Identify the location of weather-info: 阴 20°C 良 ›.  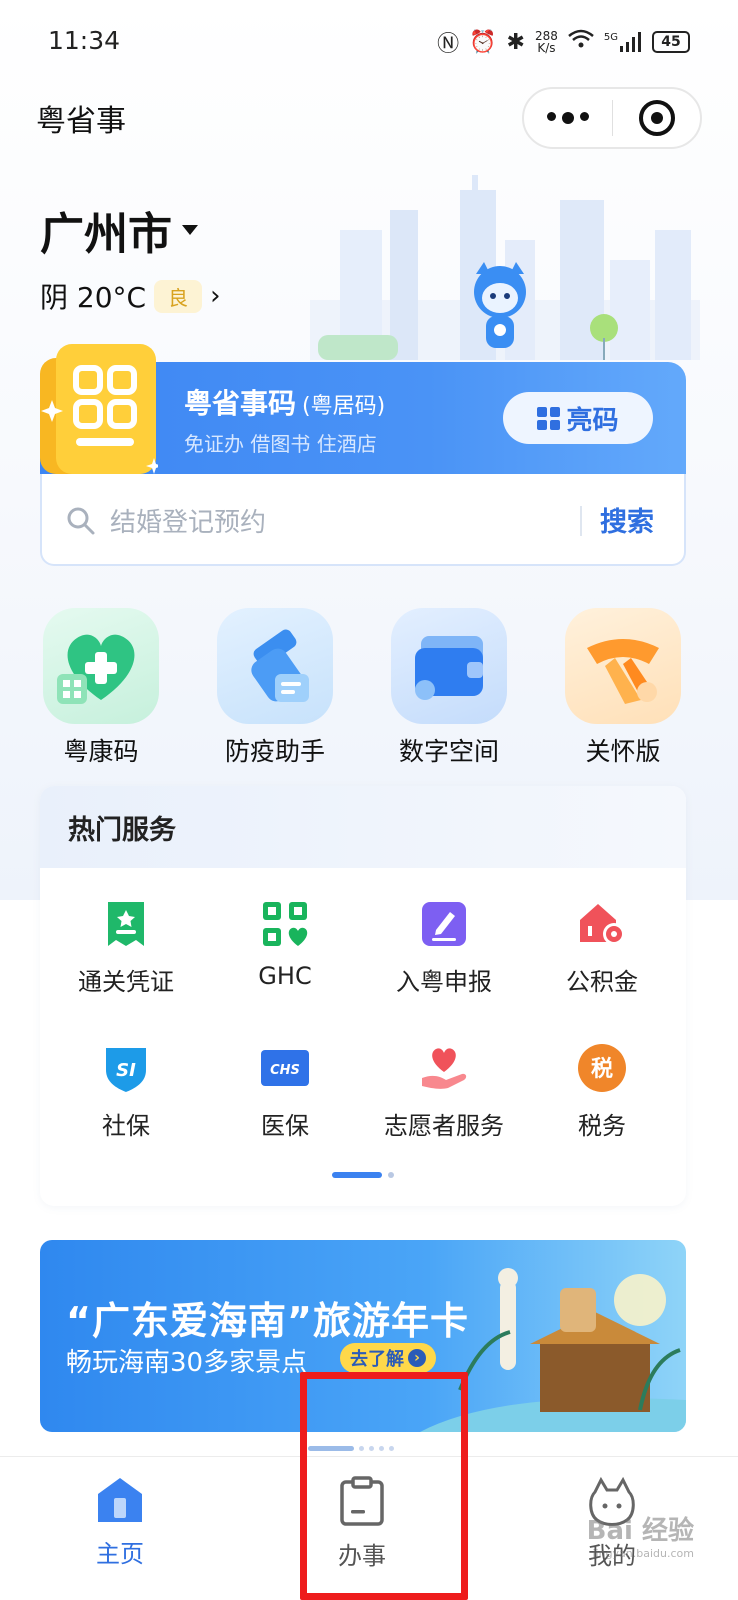
(130, 296).